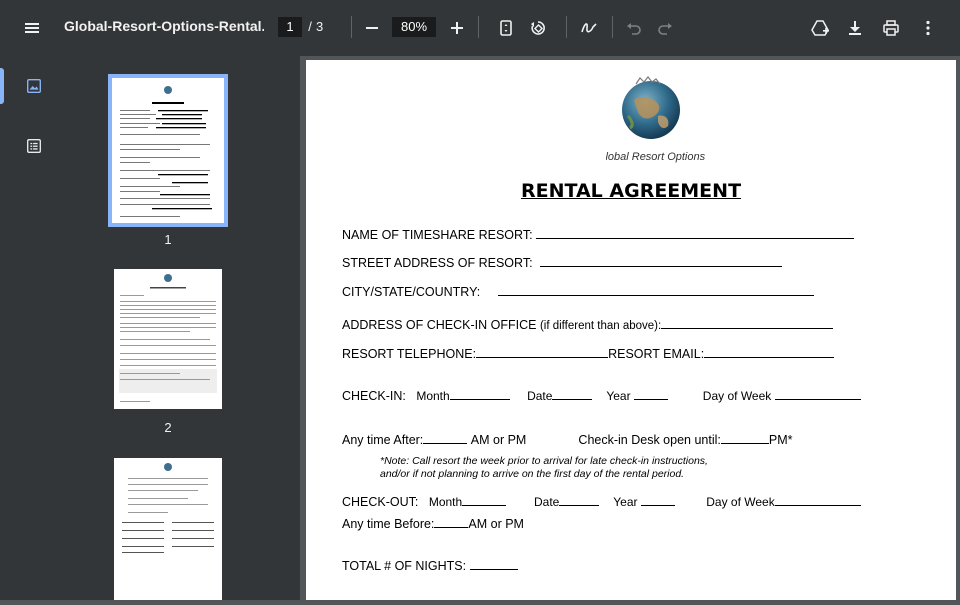 This screenshot has width=960, height=605. What do you see at coordinates (665, 28) in the screenshot?
I see `redo-icon` at bounding box center [665, 28].